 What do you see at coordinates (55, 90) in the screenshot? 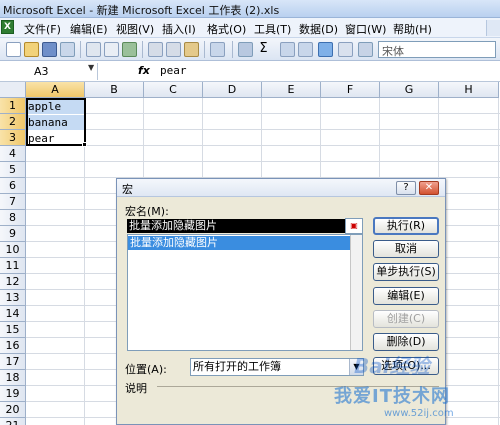
I see `column-header-a: A` at bounding box center [55, 90].